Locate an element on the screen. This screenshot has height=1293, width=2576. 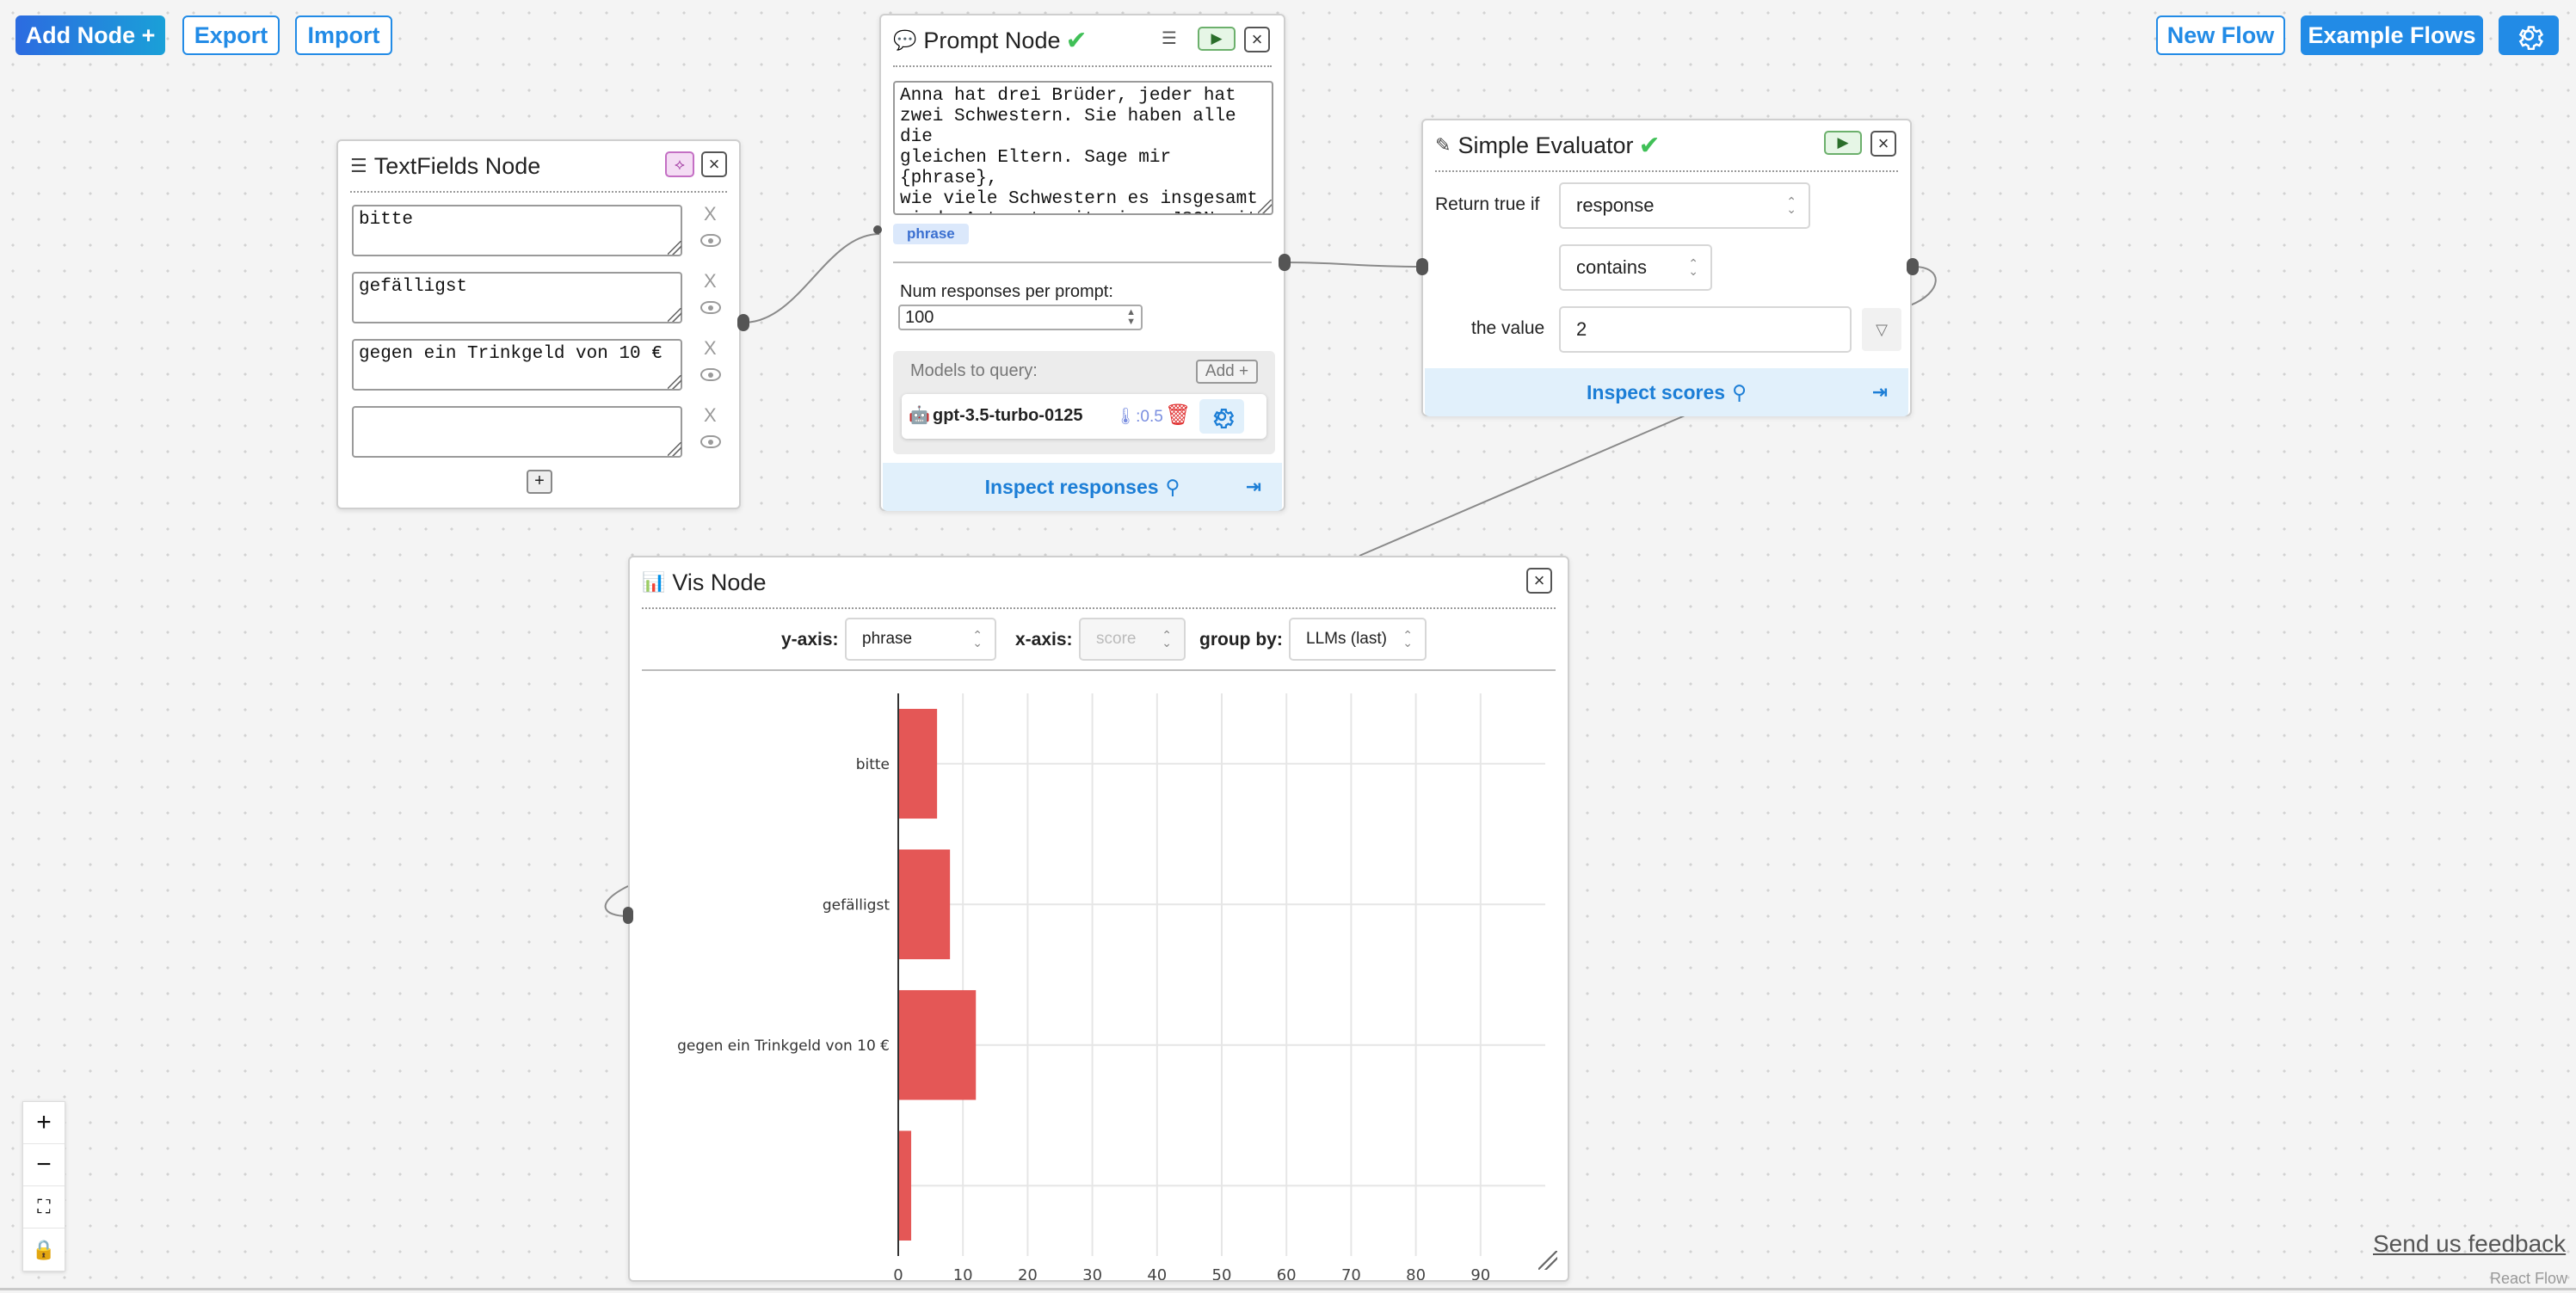
inspect-scores-bar: Inspect scores ⚲ ⇥ is located at coordinates (1667, 392).